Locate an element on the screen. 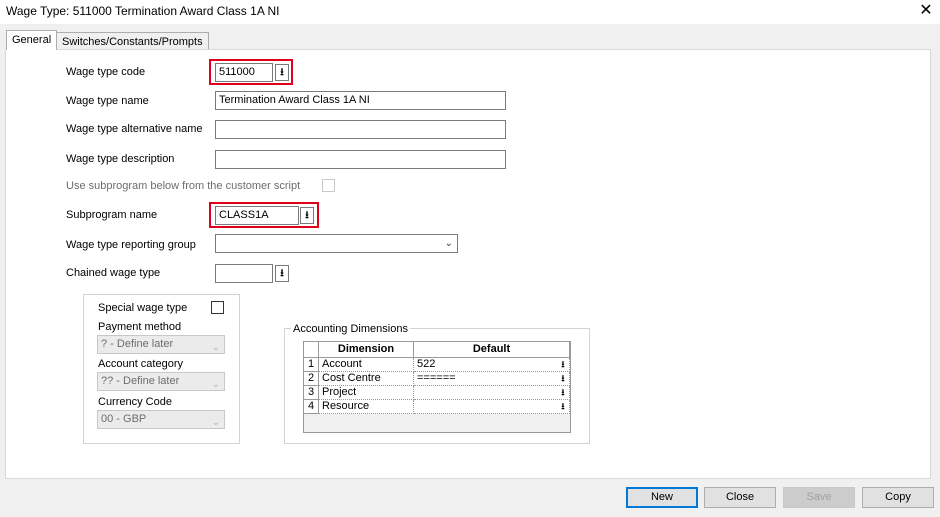 The image size is (940, 517). wage-type-name-label: Wage type name is located at coordinates (107, 101).